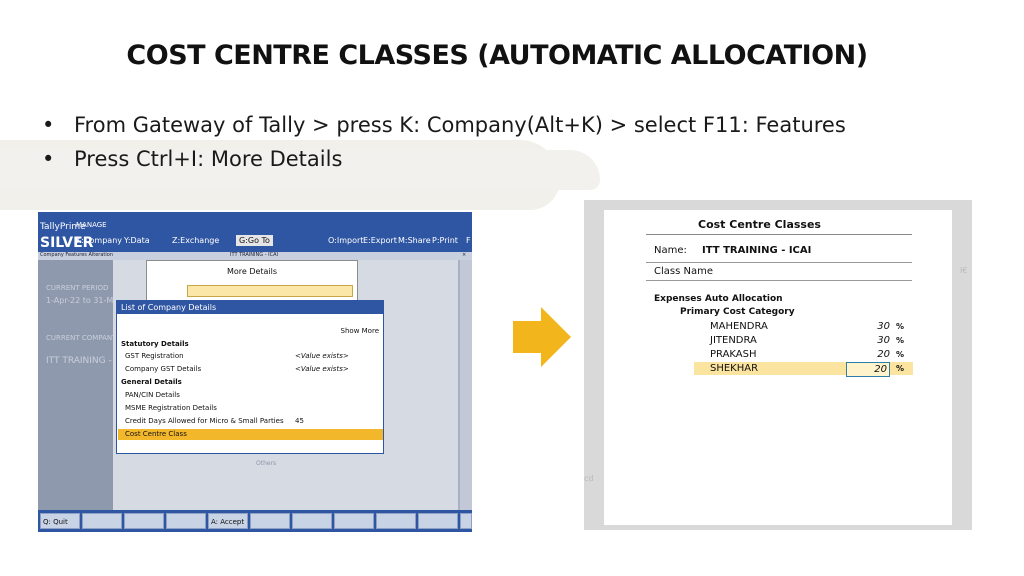 Image resolution: width=1024 pixels, height=576 pixels. I want to click on others-heading: Others, so click(266, 463).